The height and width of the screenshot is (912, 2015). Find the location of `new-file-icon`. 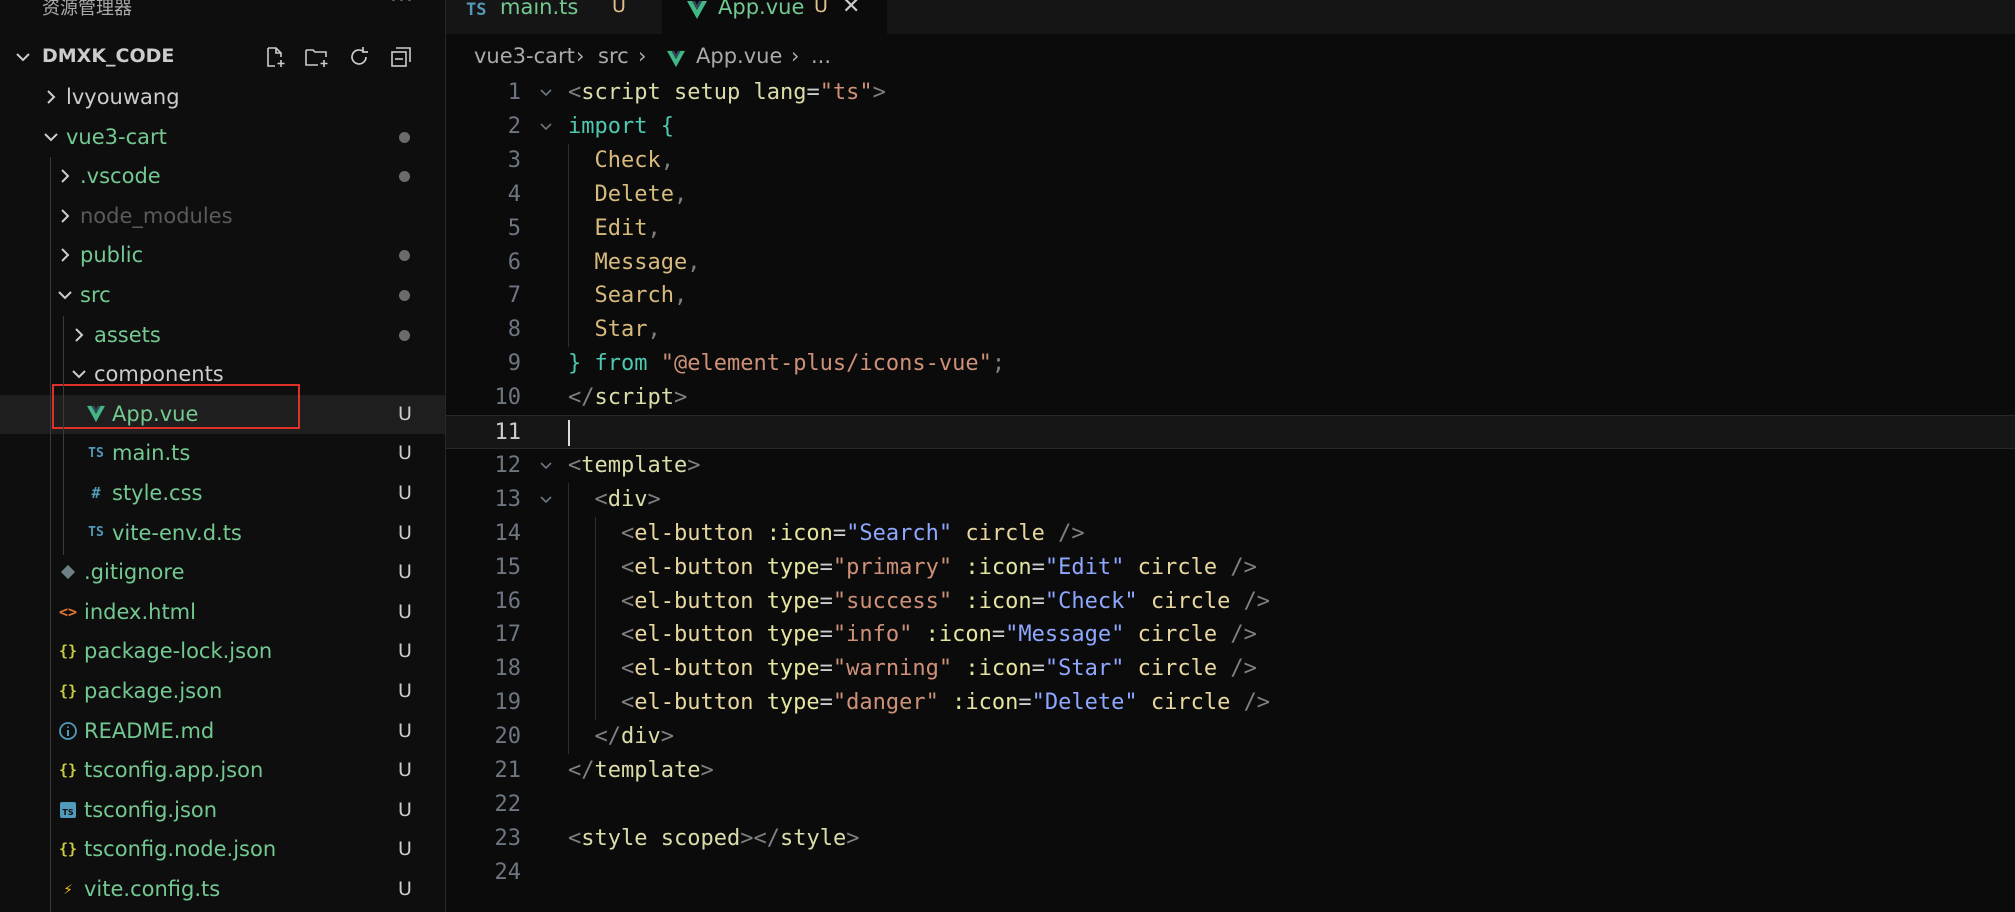

new-file-icon is located at coordinates (275, 57).